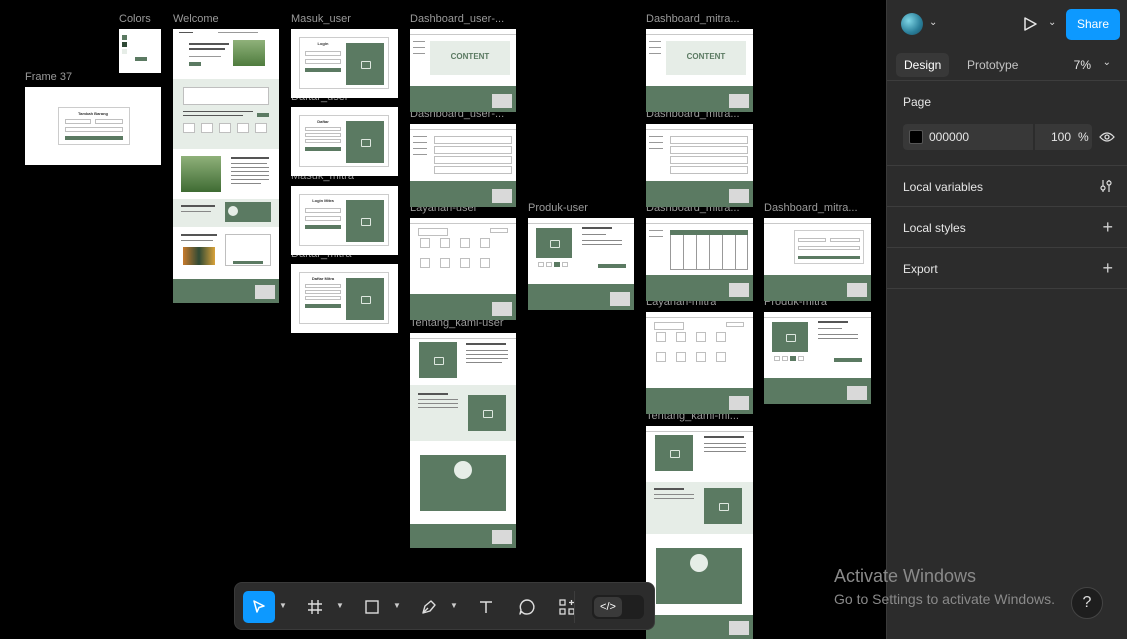 Image resolution: width=1127 pixels, height=639 pixels. I want to click on daftar-user-title: Daftar, so click(323, 121).